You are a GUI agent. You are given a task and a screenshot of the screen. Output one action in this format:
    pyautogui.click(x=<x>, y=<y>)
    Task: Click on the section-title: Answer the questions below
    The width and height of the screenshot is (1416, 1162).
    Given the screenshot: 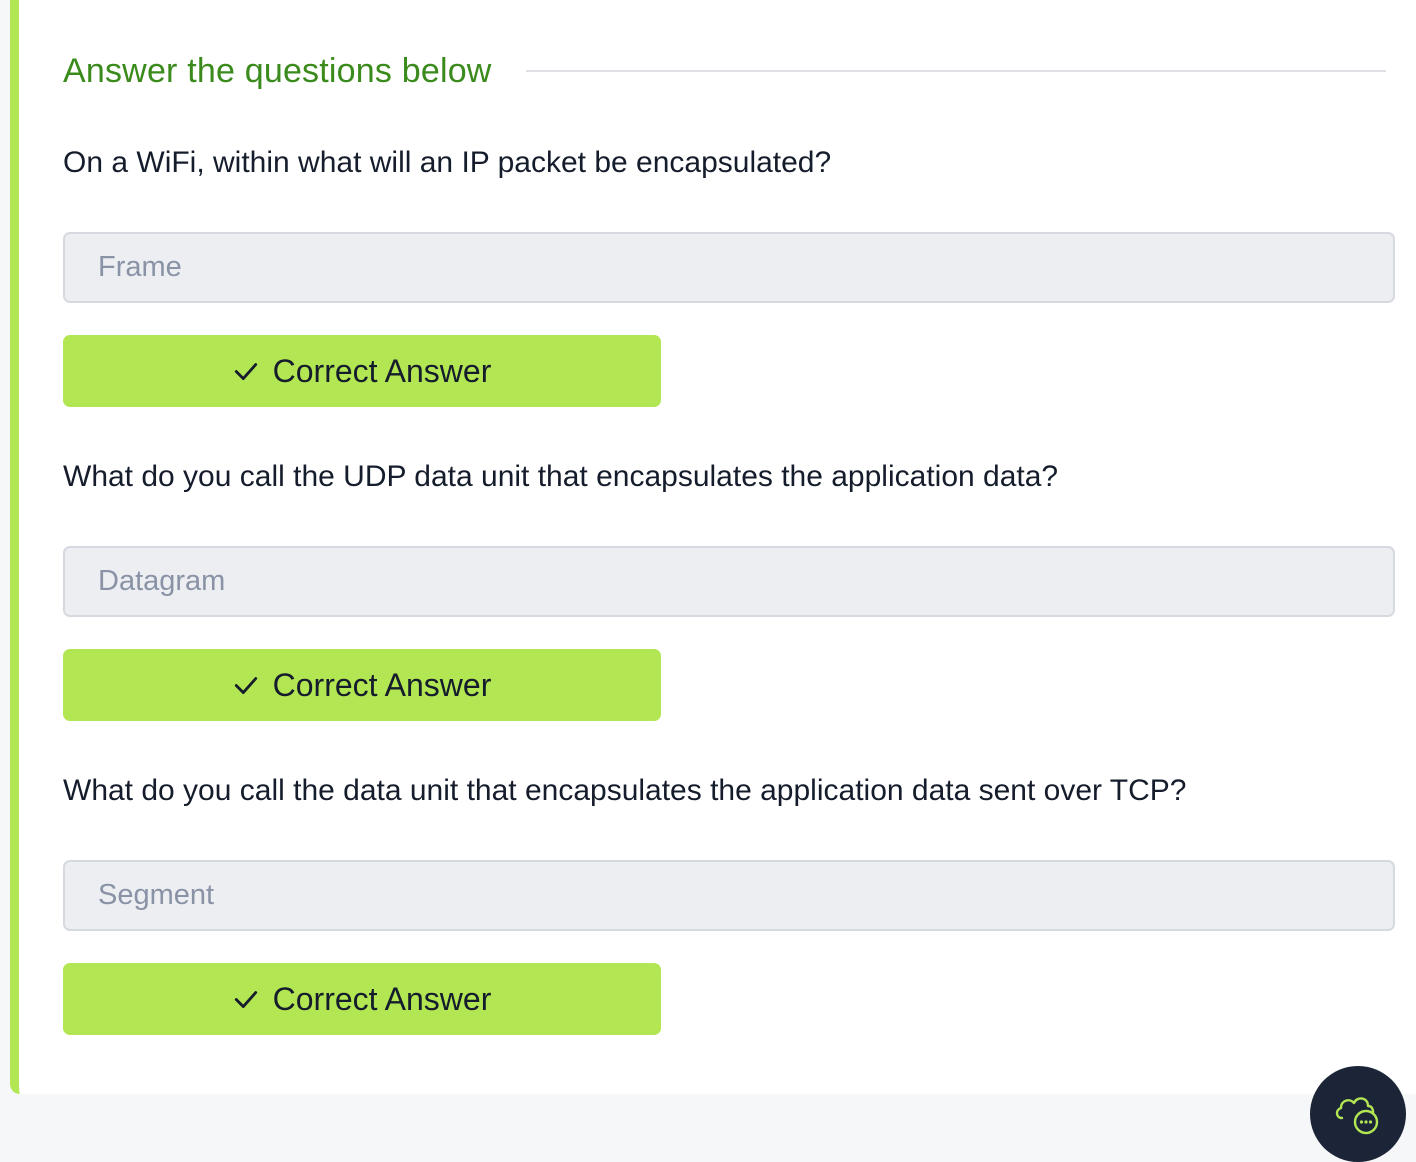 What is the action you would take?
    pyautogui.click(x=277, y=70)
    